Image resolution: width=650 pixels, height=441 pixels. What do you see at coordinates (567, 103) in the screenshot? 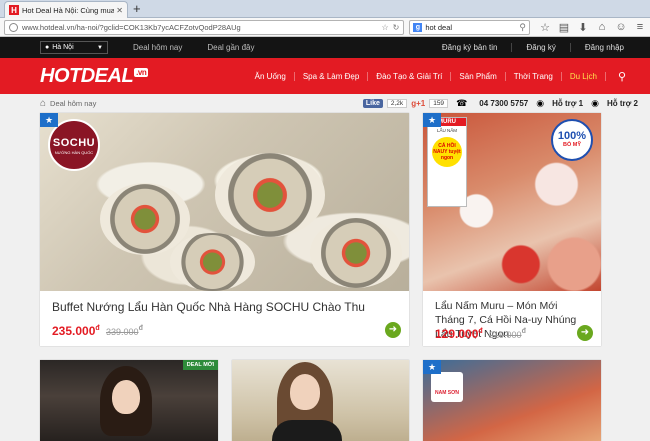
I see `support-1-link: Hỗ trợ 1` at bounding box center [567, 103].